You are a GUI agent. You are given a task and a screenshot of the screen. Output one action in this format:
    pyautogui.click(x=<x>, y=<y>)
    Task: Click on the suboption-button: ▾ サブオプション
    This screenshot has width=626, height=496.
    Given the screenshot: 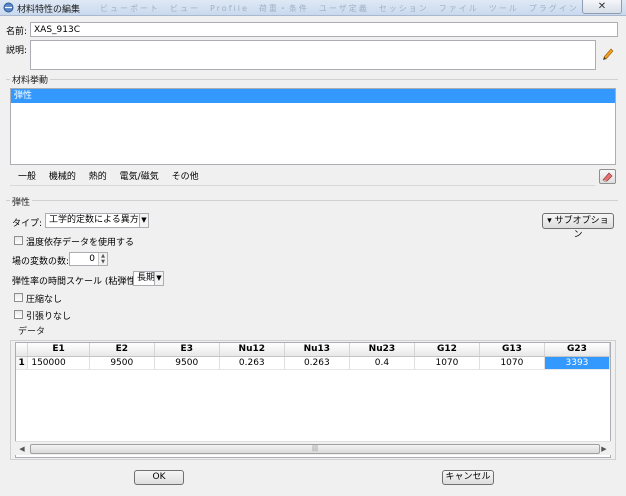 What is the action you would take?
    pyautogui.click(x=578, y=226)
    